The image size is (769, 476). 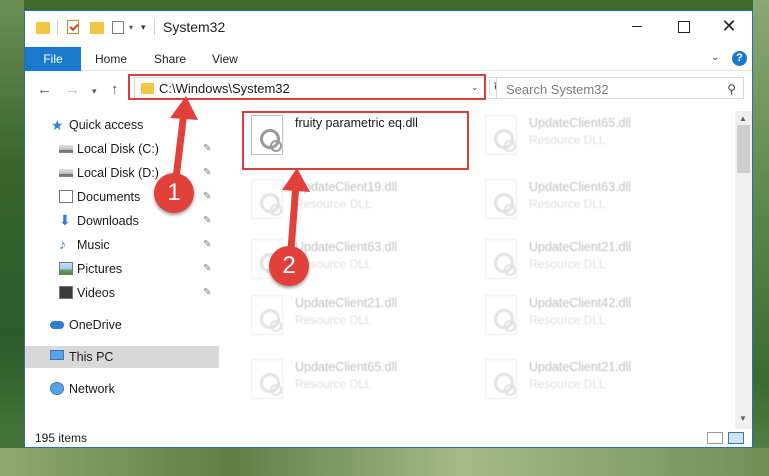 I want to click on recent-locations-icon: ▾, so click(x=94, y=91).